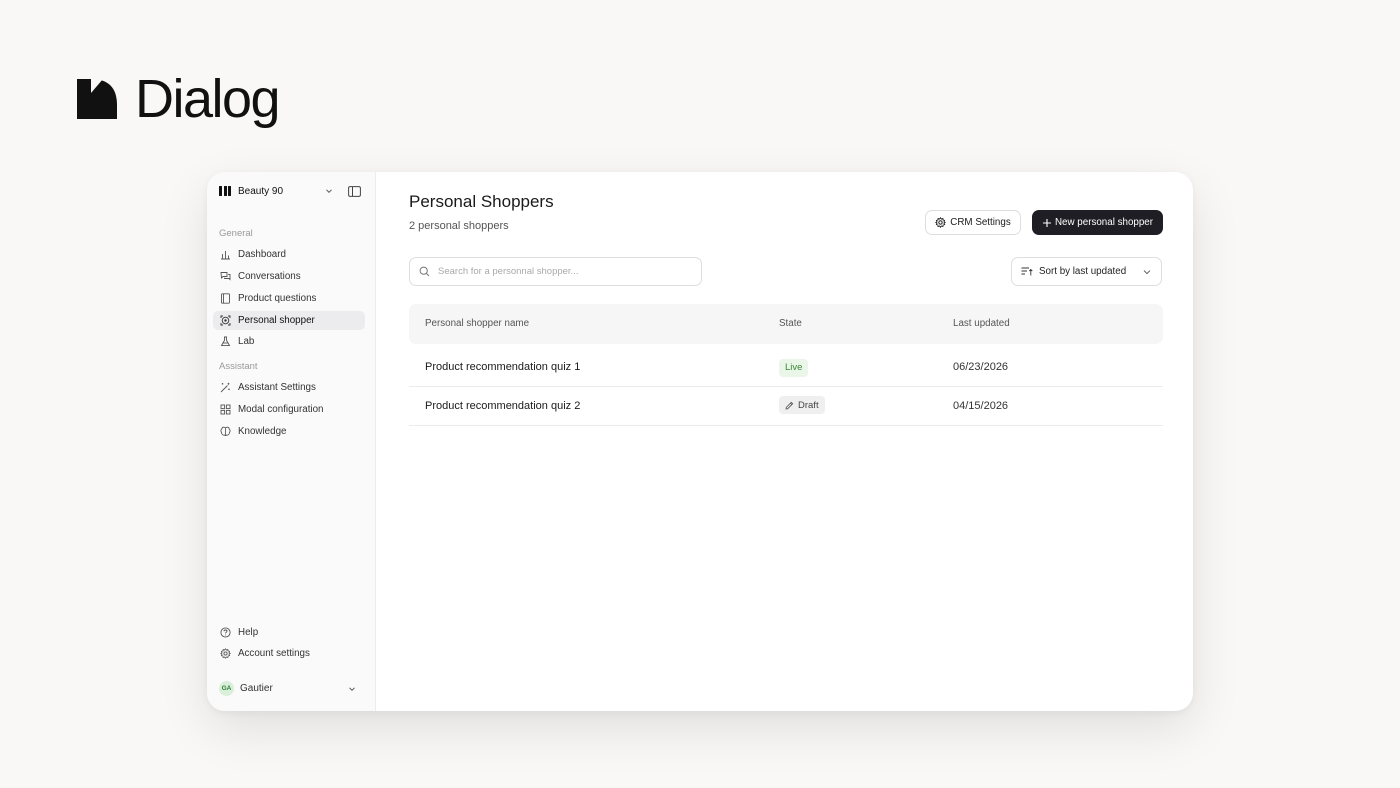 This screenshot has width=1400, height=788. I want to click on status-badge: Draft, so click(802, 405).